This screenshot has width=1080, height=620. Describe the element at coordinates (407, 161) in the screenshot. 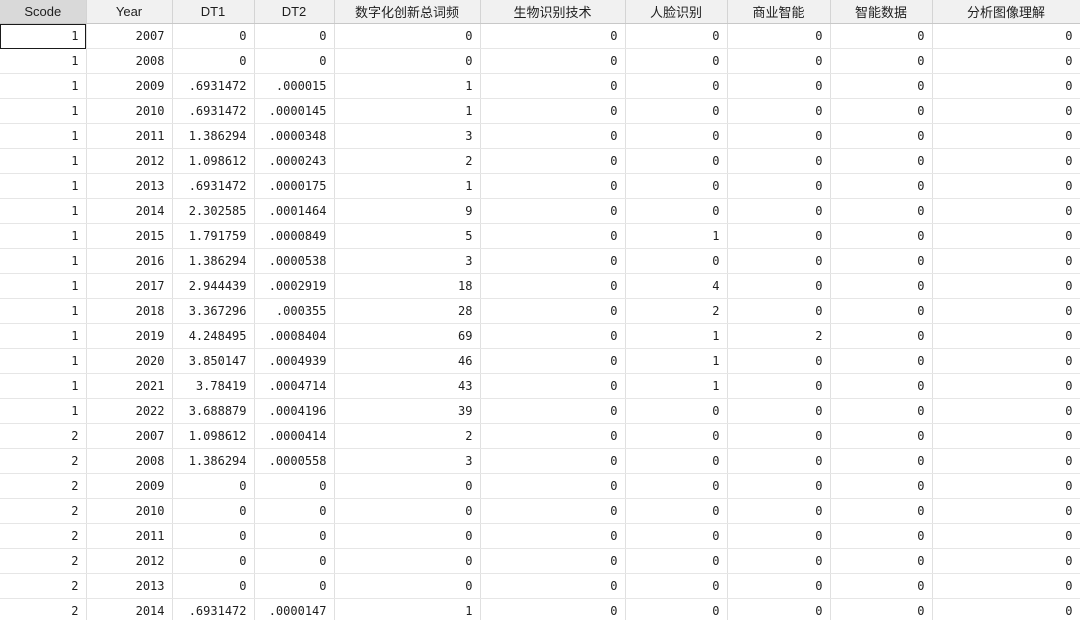

I see `cell-digital-innovation-total: 2` at that location.